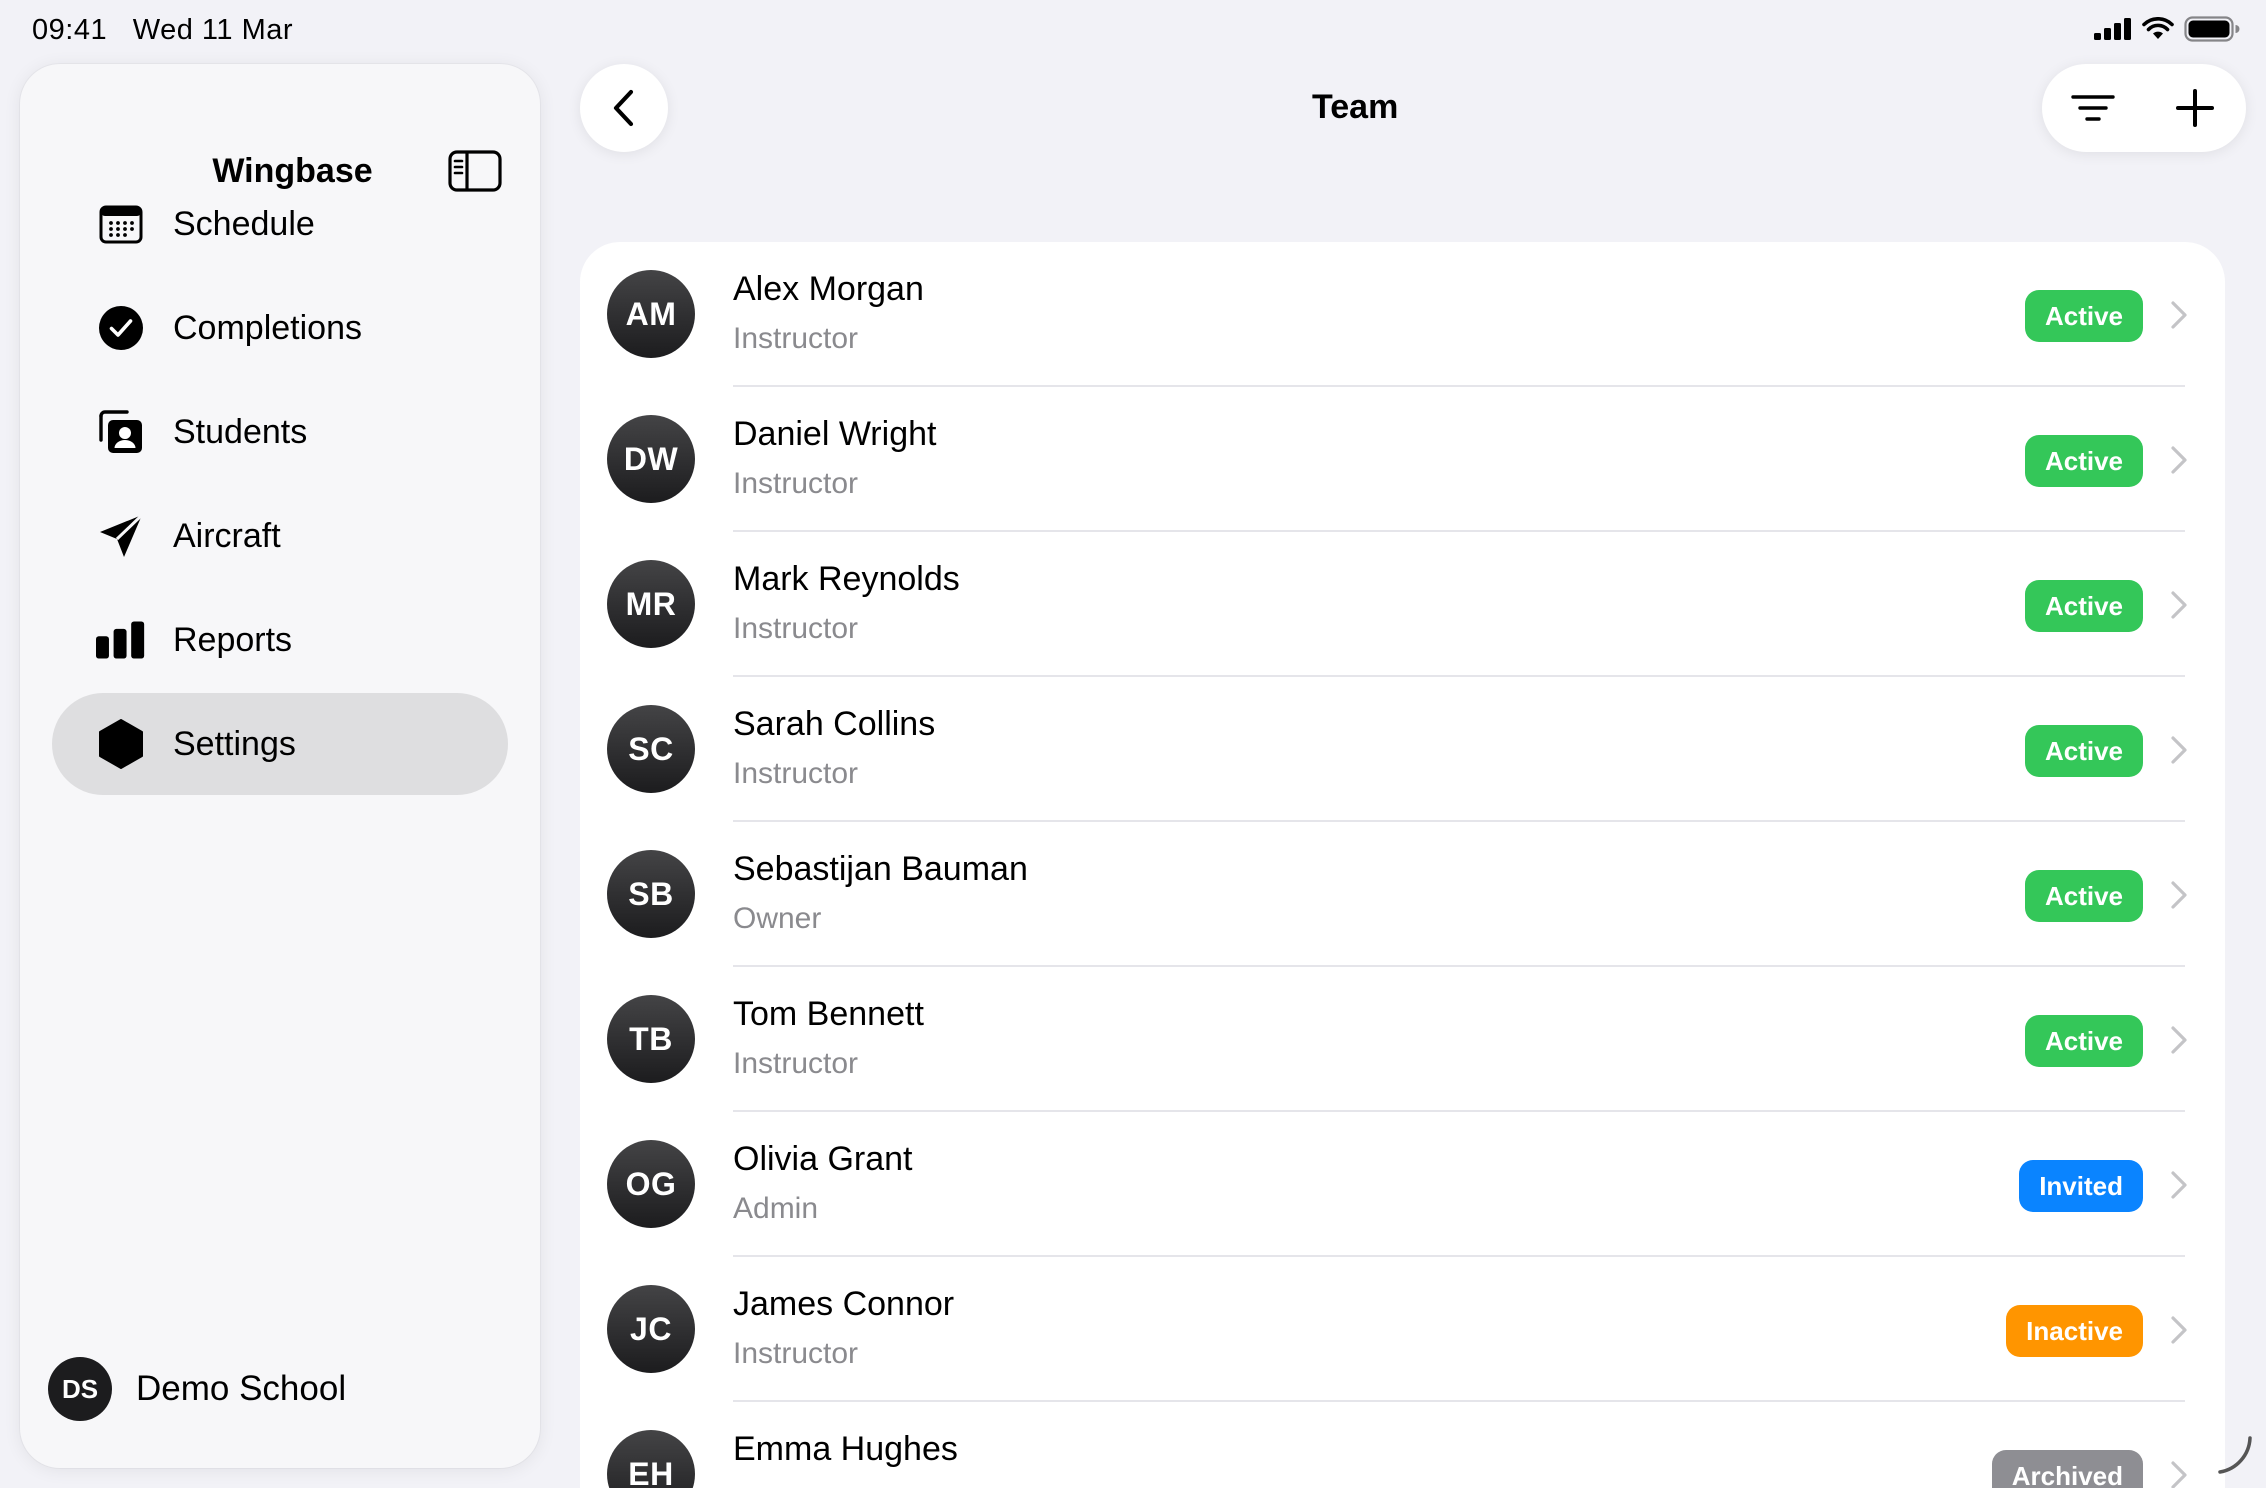 This screenshot has height=1488, width=2266. What do you see at coordinates (777, 918) in the screenshot?
I see `member-role: Owner` at bounding box center [777, 918].